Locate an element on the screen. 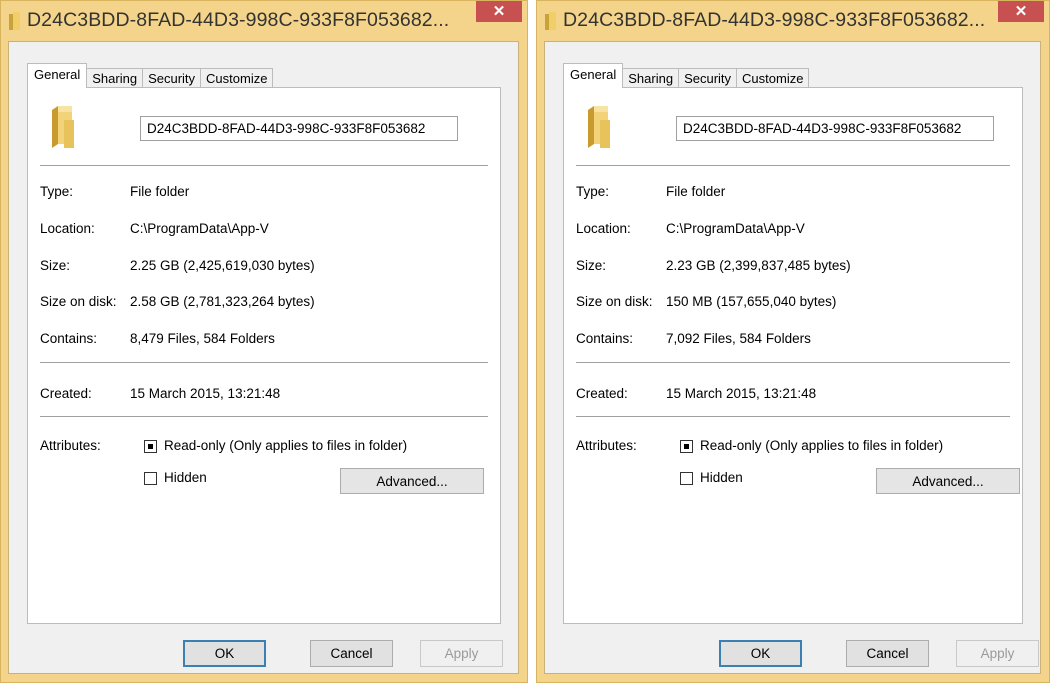  size-value: 2.25 GB (2,425,619,030 bytes) is located at coordinates (222, 265).